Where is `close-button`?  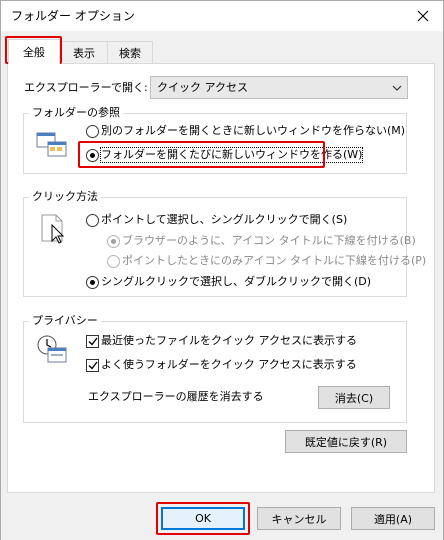
close-button is located at coordinates (423, 16).